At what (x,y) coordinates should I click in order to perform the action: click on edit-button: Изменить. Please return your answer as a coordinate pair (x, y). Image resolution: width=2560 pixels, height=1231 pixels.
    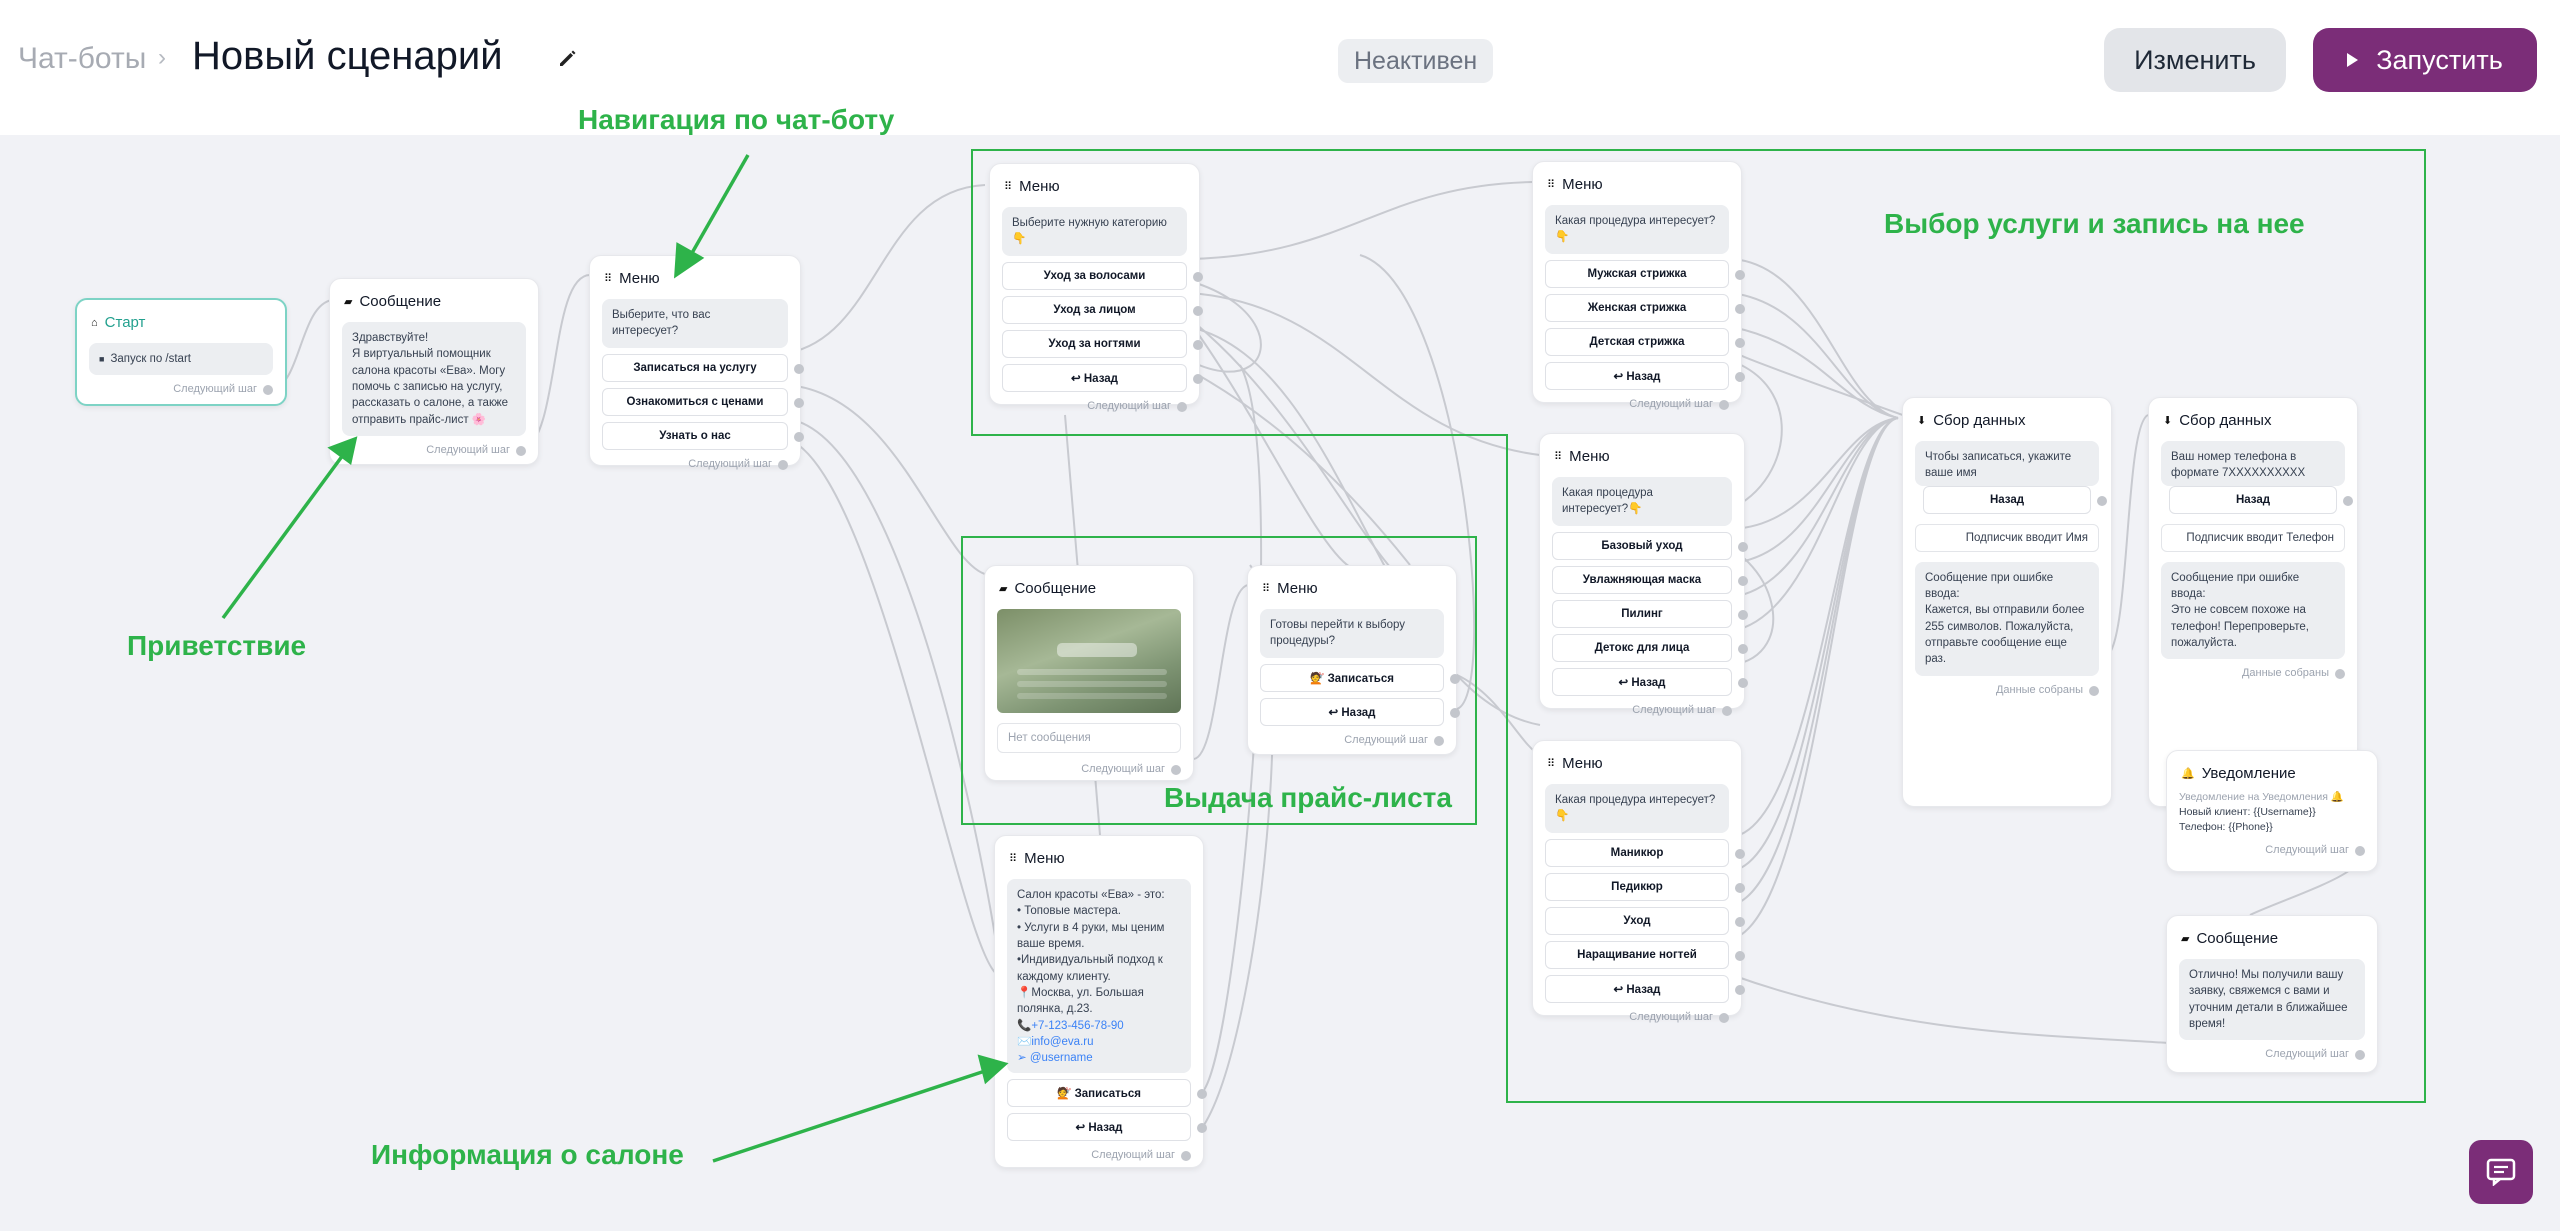
    Looking at the image, I should click on (2195, 60).